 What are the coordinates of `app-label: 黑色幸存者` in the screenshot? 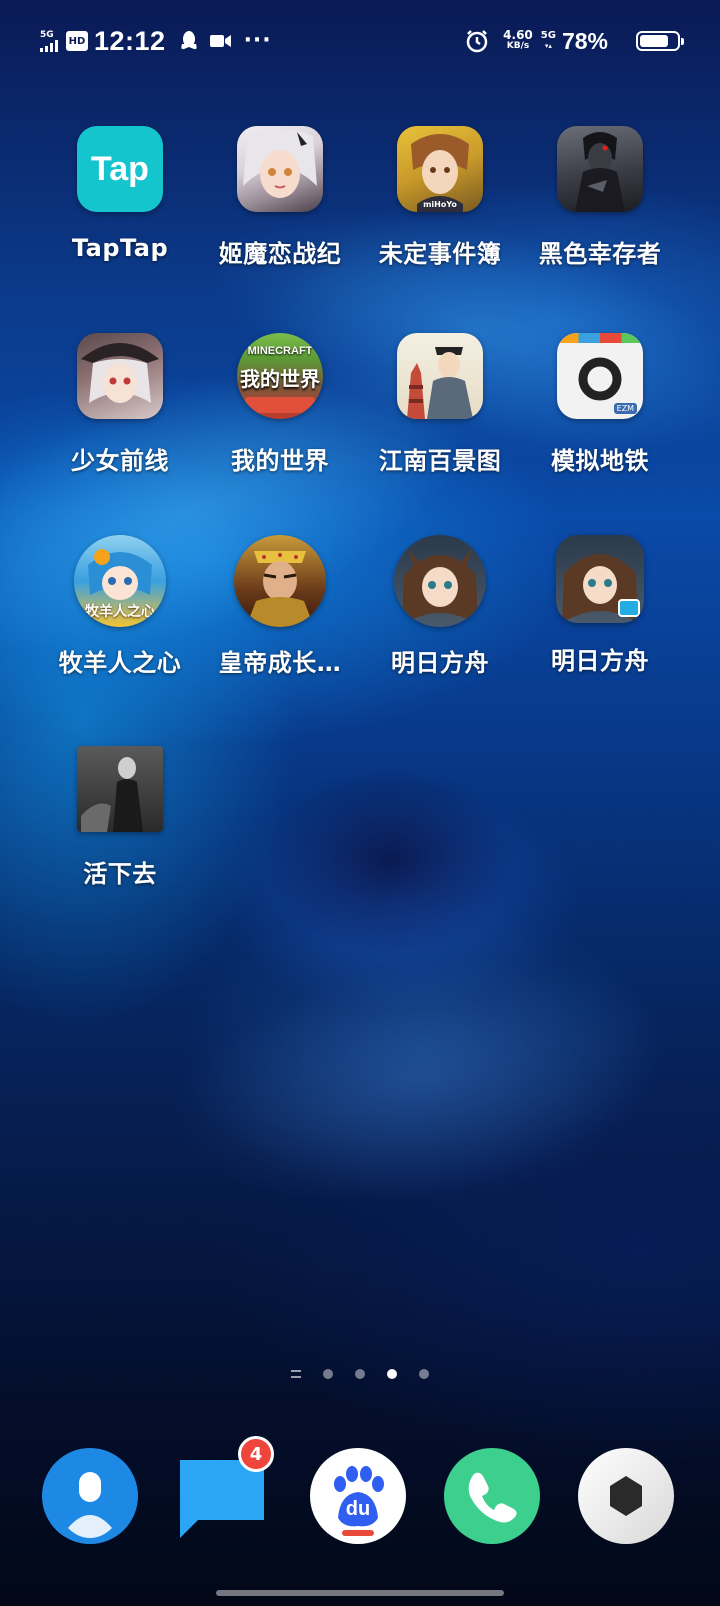 It's located at (600, 254).